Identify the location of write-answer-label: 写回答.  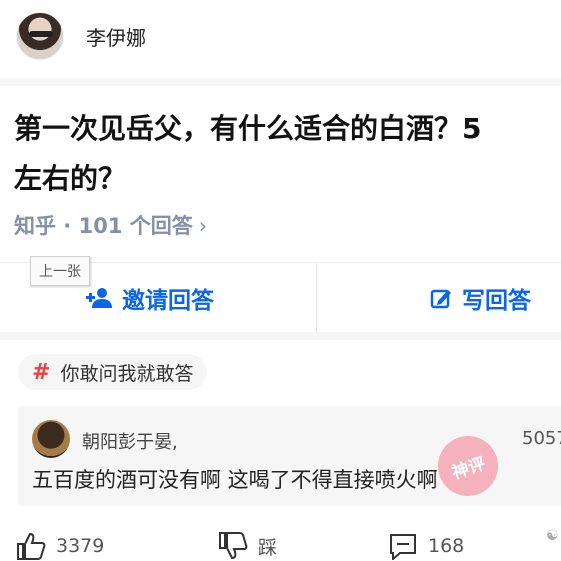
(496, 301).